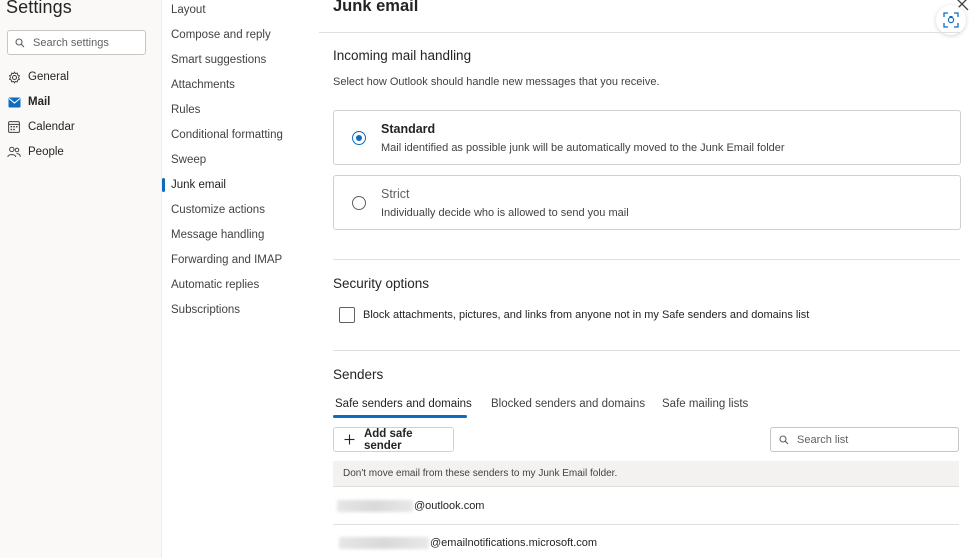 The height and width of the screenshot is (558, 972). Describe the element at coordinates (14, 77) in the screenshot. I see `gear-icon` at that location.